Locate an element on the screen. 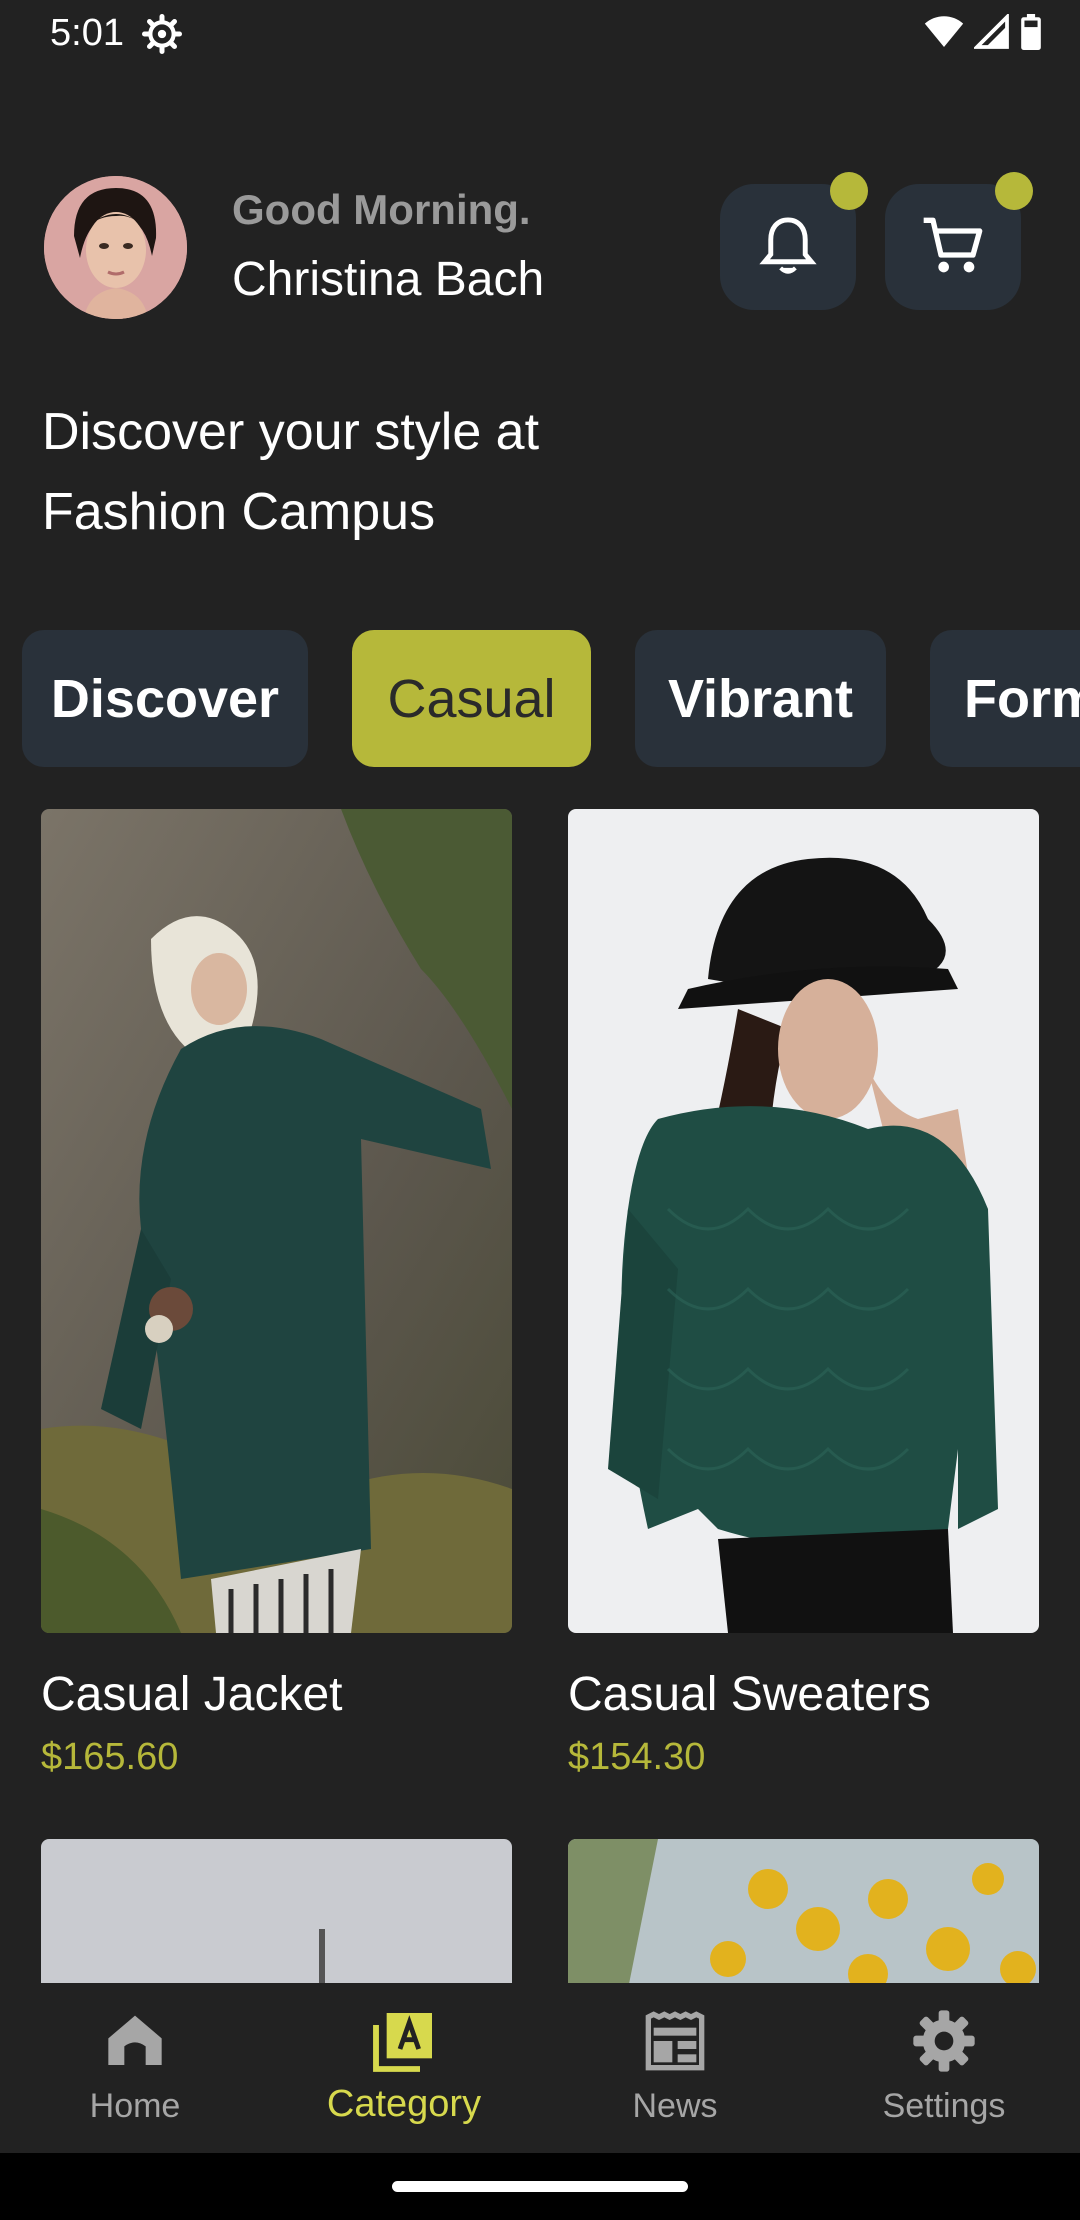  home-icon is located at coordinates (135, 2040).